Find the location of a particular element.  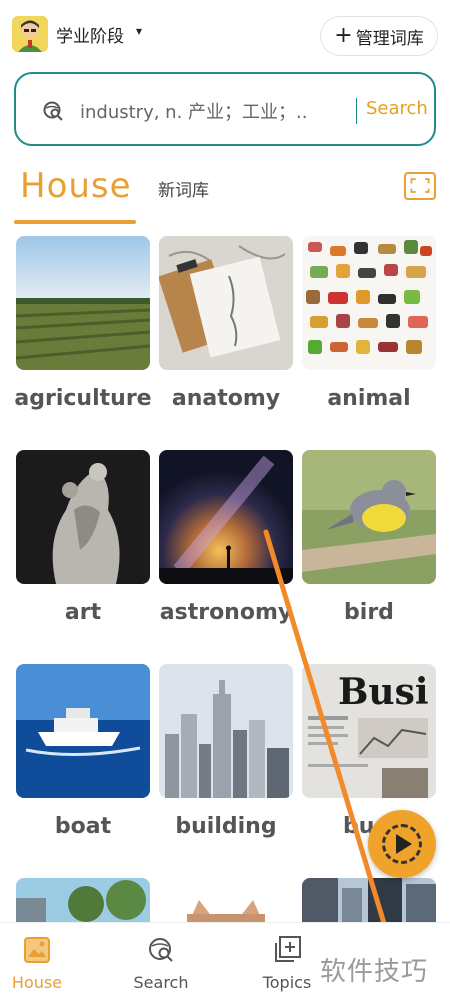

building-image is located at coordinates (226, 731).